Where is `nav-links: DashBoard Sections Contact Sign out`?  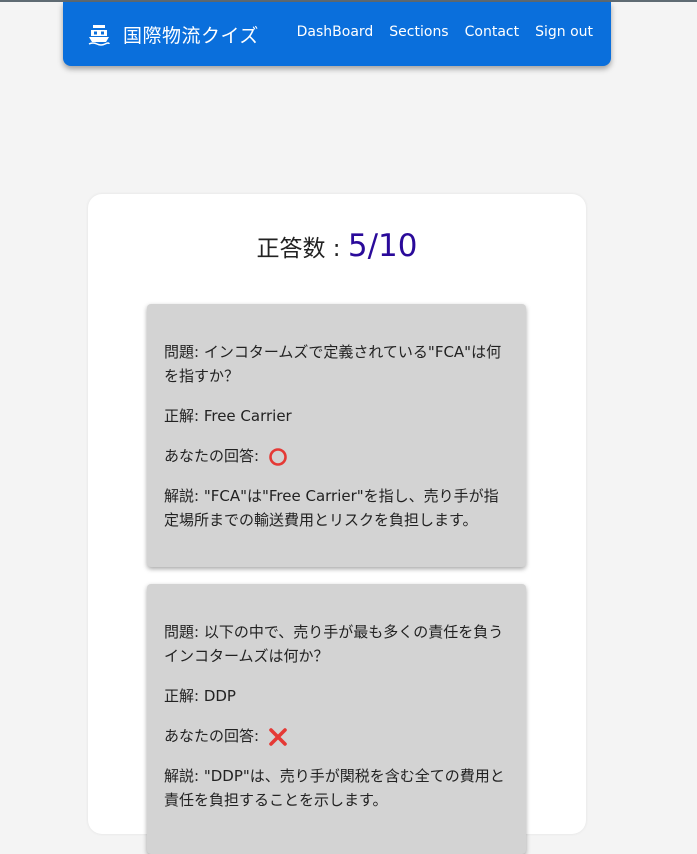
nav-links: DashBoard Sections Contact Sign out is located at coordinates (437, 32).